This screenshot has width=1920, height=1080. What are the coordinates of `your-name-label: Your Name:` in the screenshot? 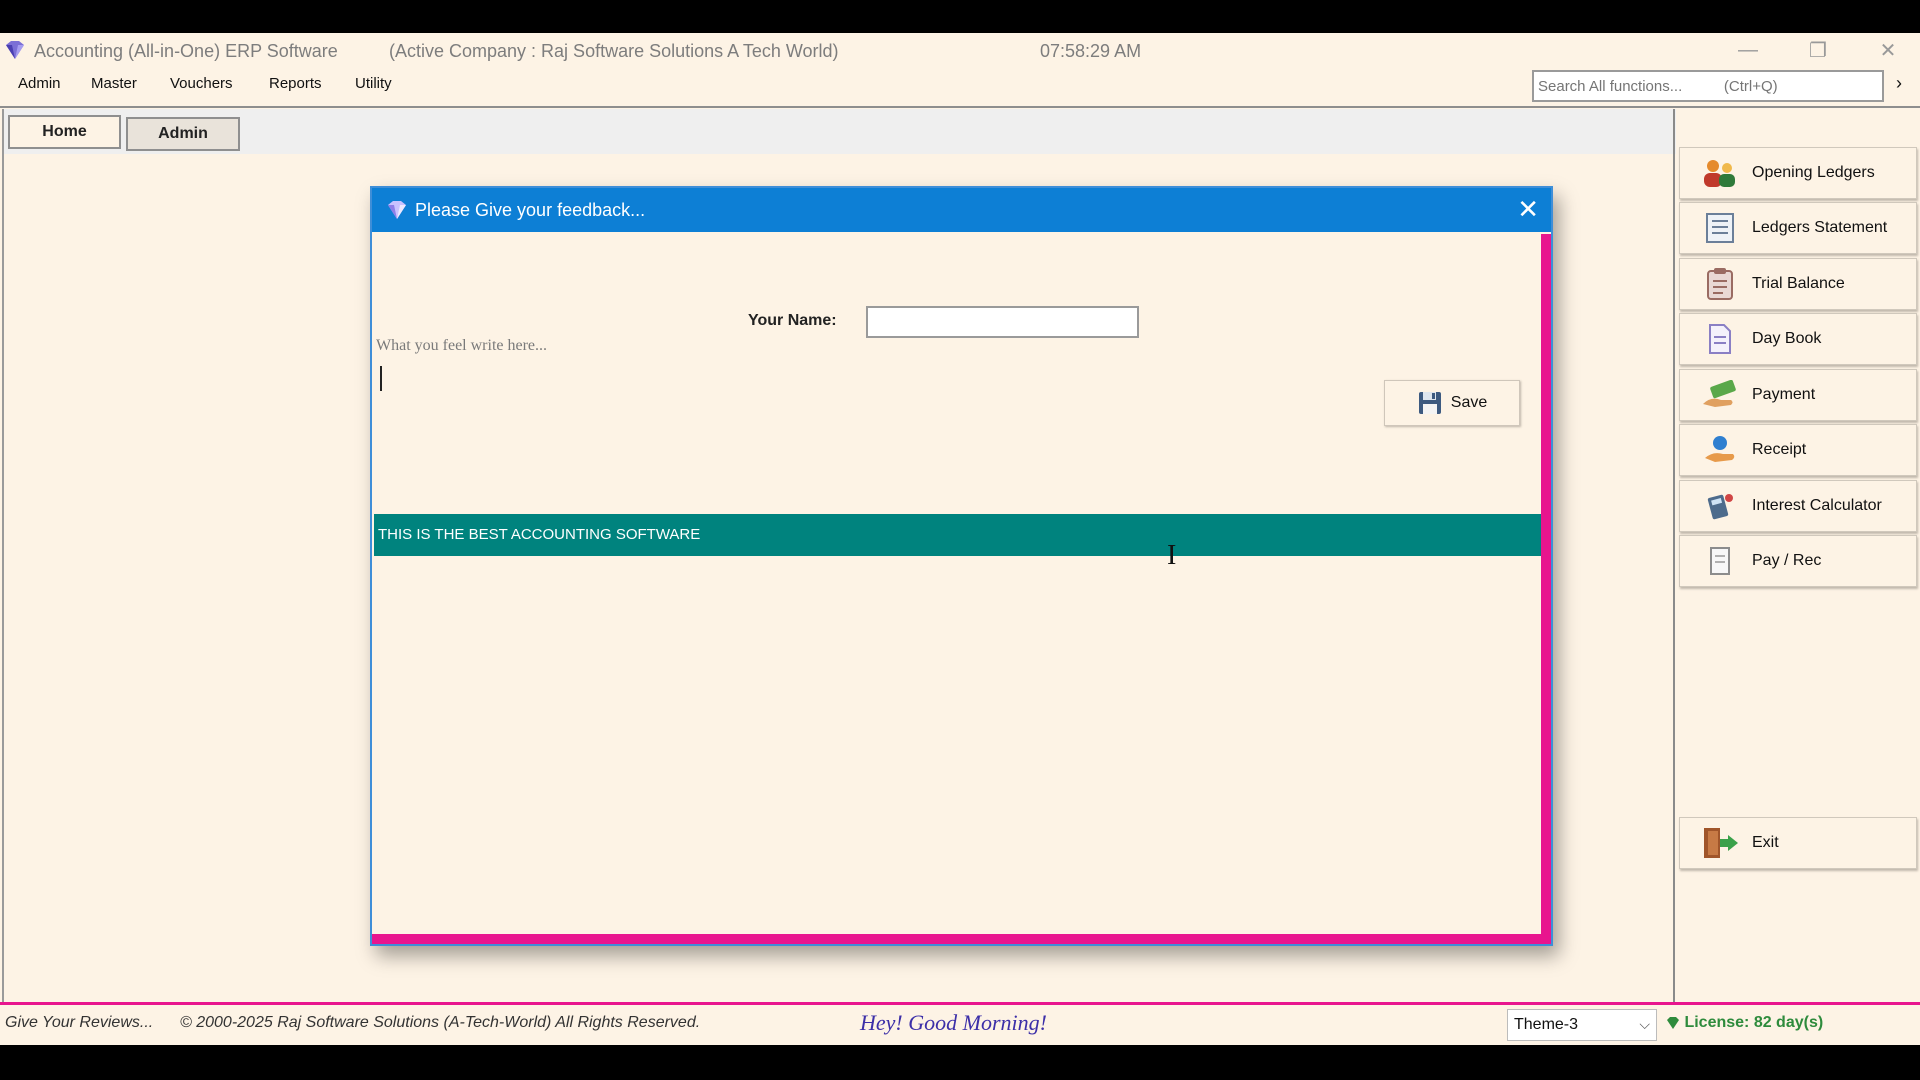 It's located at (792, 320).